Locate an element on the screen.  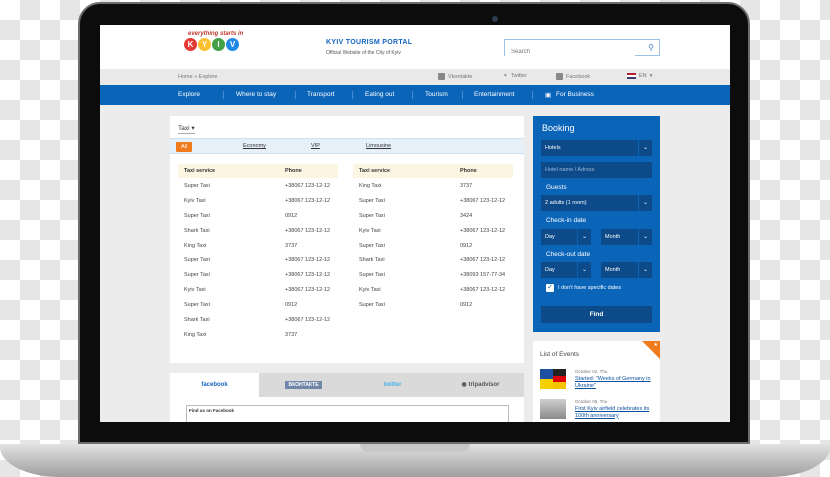
nav-item-where-to-stay: Where to stay is located at coordinates (256, 94).